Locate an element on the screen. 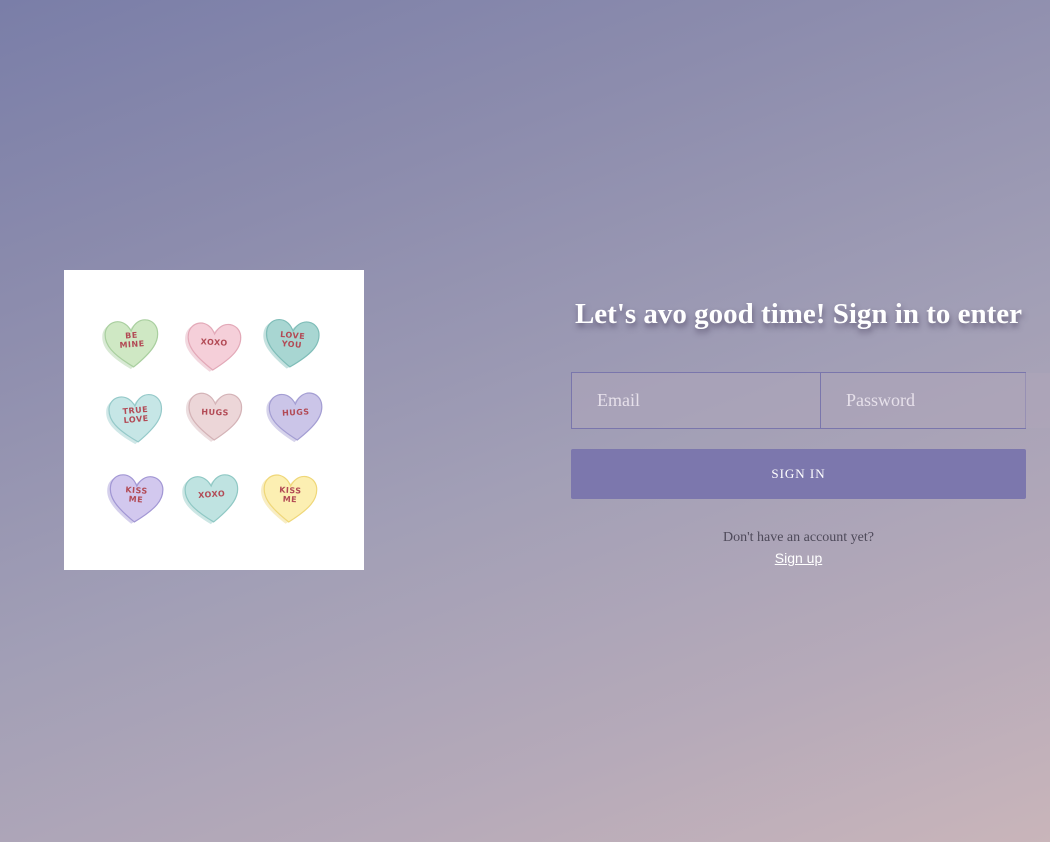 The image size is (1050, 842). candy-heart: LOVE YOU is located at coordinates (292, 342).